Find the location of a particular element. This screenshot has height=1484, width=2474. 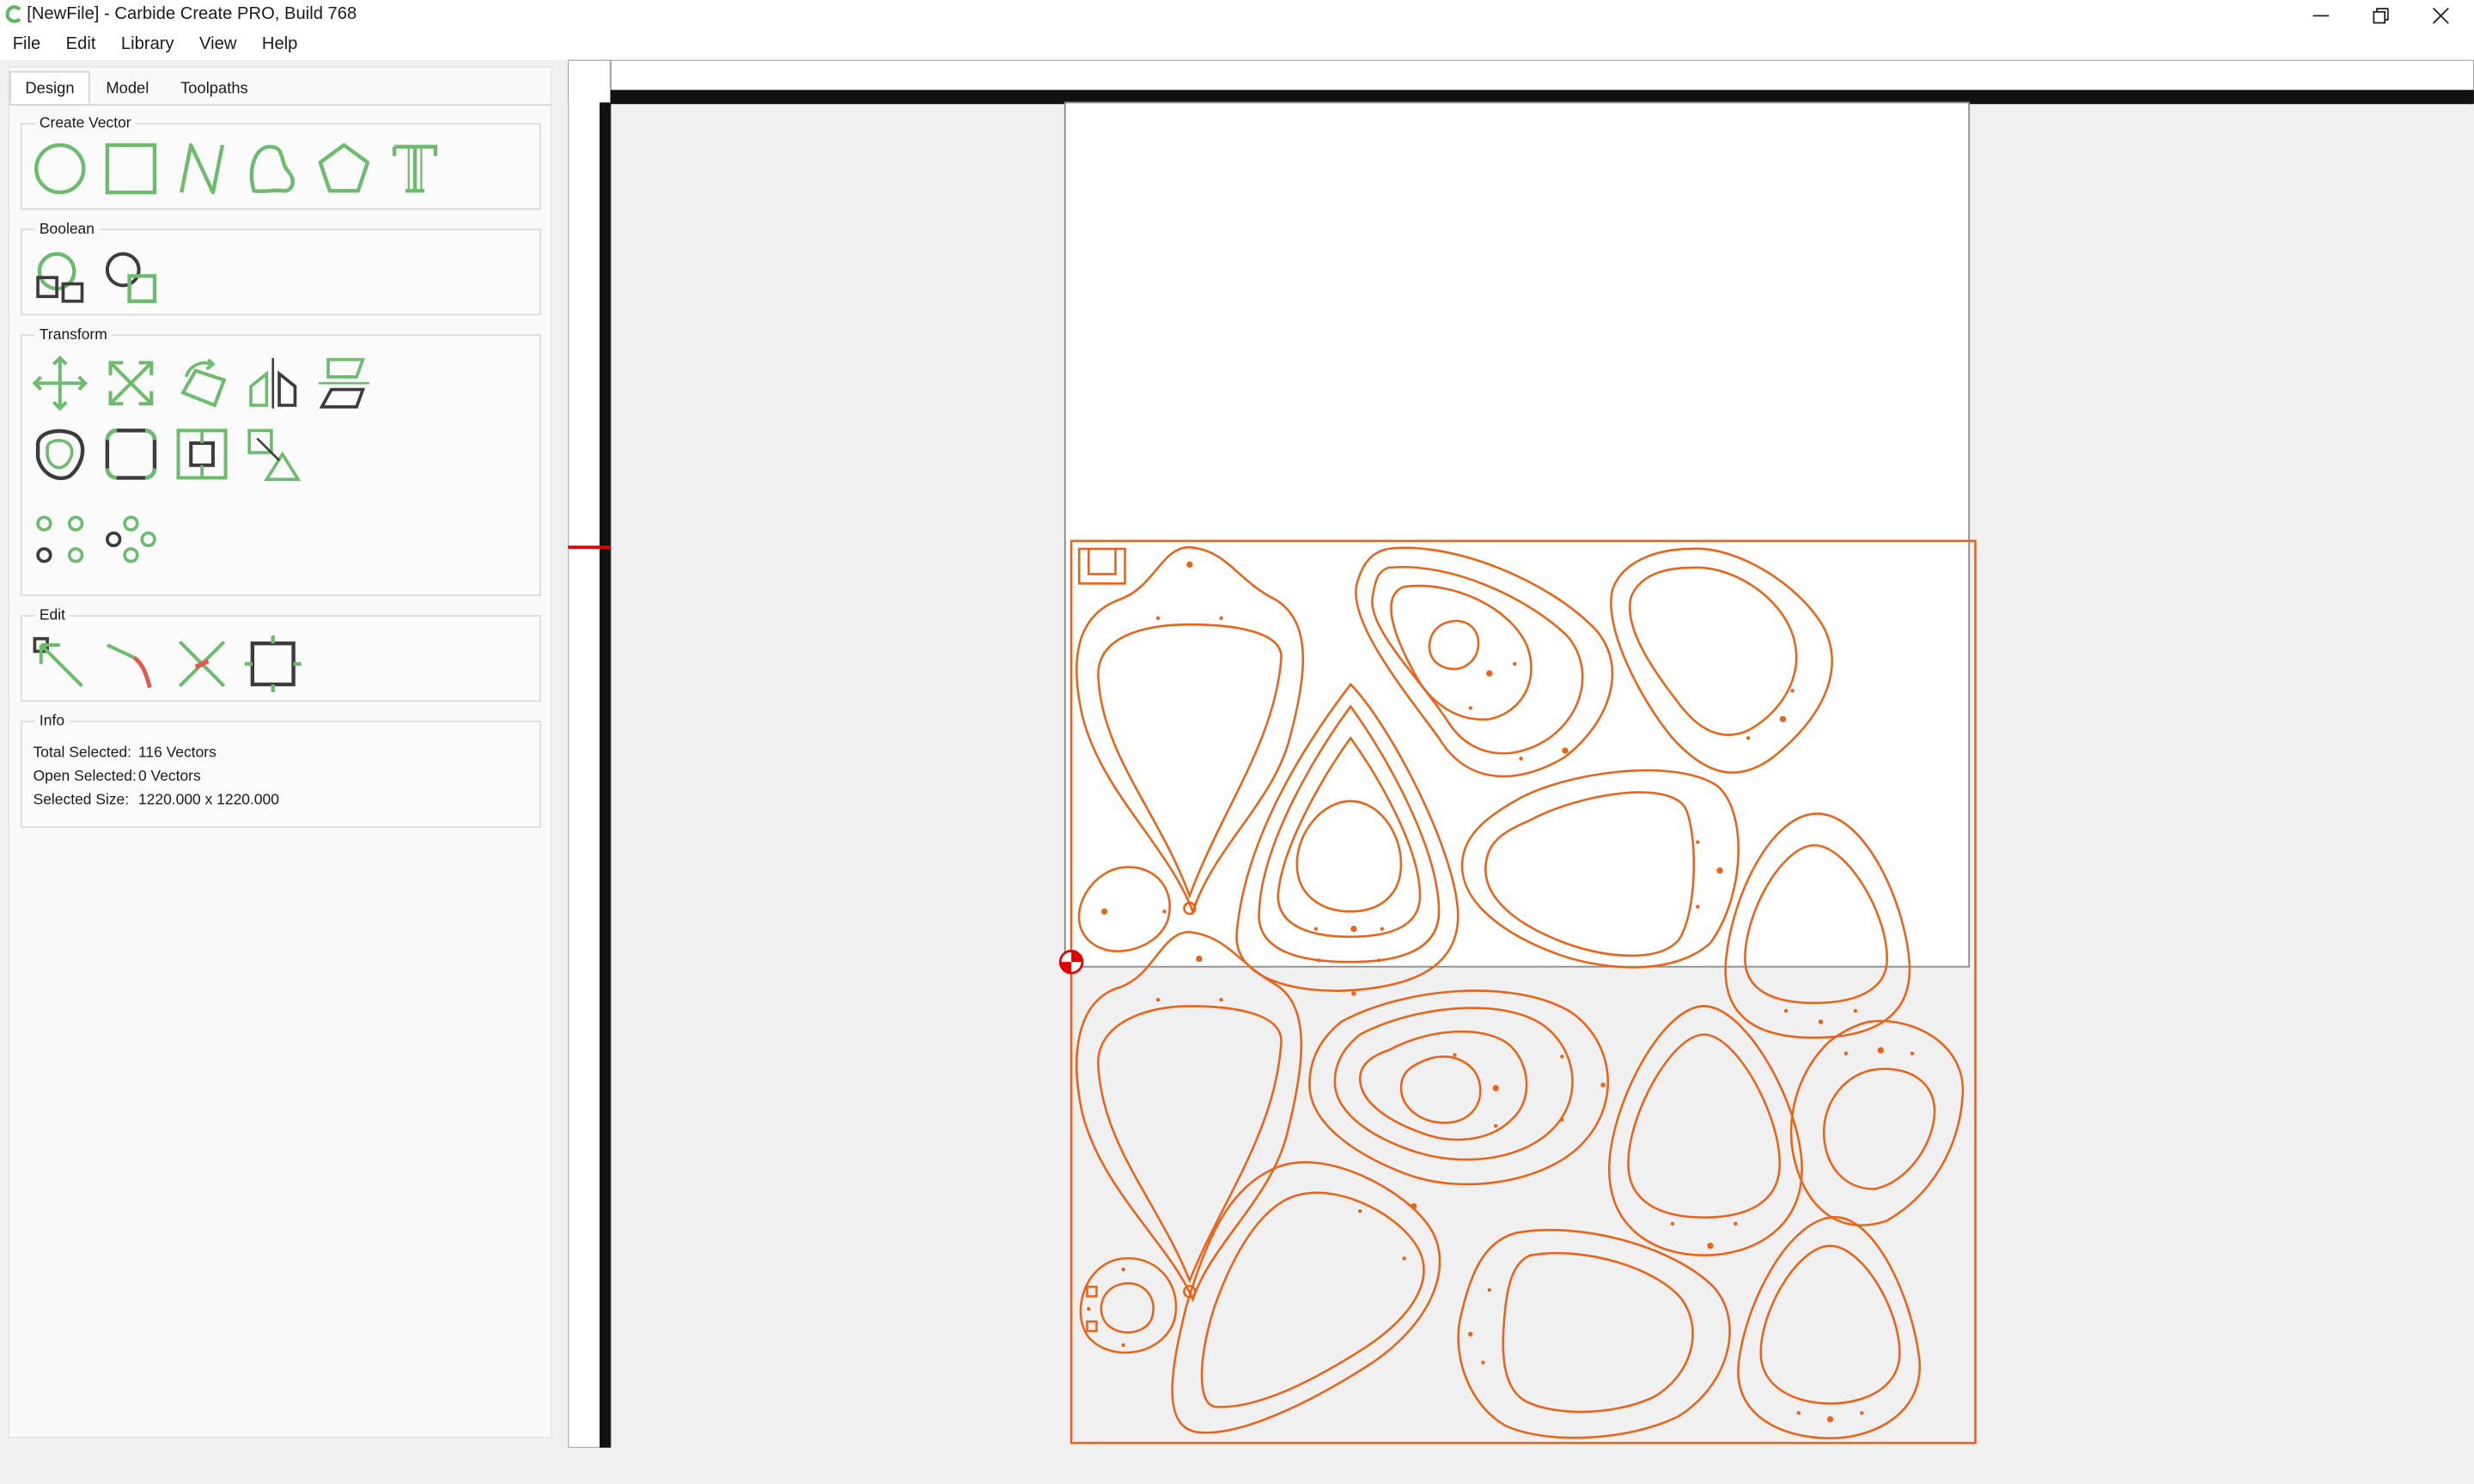

rectangle-icon is located at coordinates (131, 169).